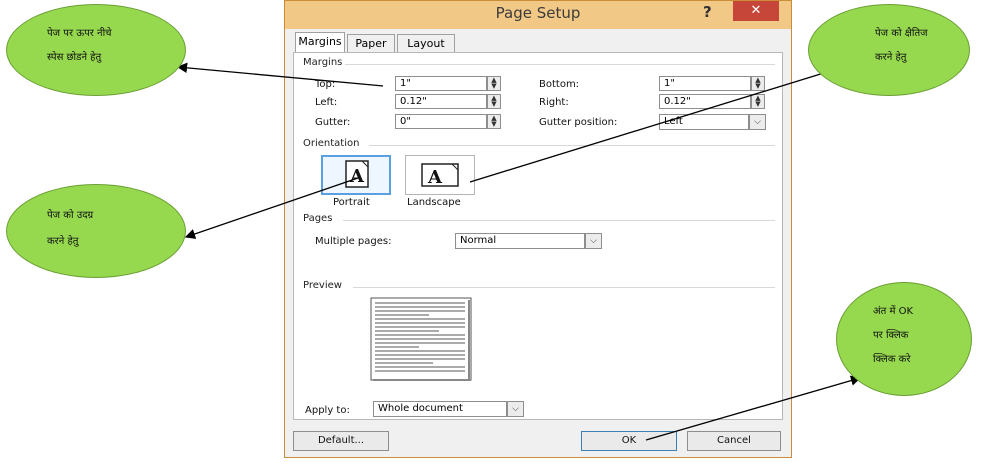 Image resolution: width=998 pixels, height=464 pixels. What do you see at coordinates (280, 74) in the screenshot?
I see `arrow-margins` at bounding box center [280, 74].